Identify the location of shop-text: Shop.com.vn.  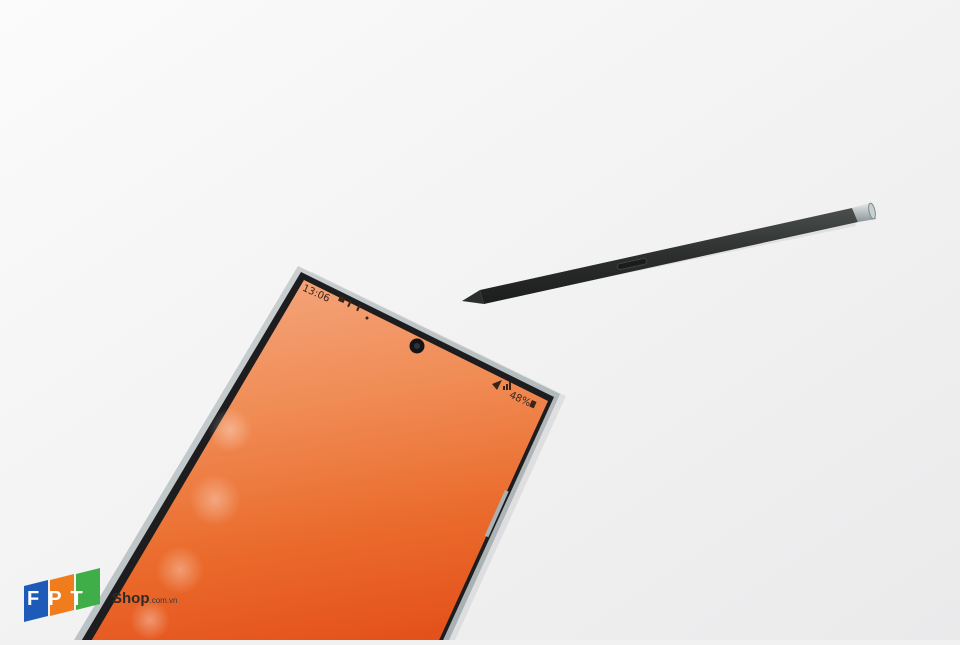
(145, 598).